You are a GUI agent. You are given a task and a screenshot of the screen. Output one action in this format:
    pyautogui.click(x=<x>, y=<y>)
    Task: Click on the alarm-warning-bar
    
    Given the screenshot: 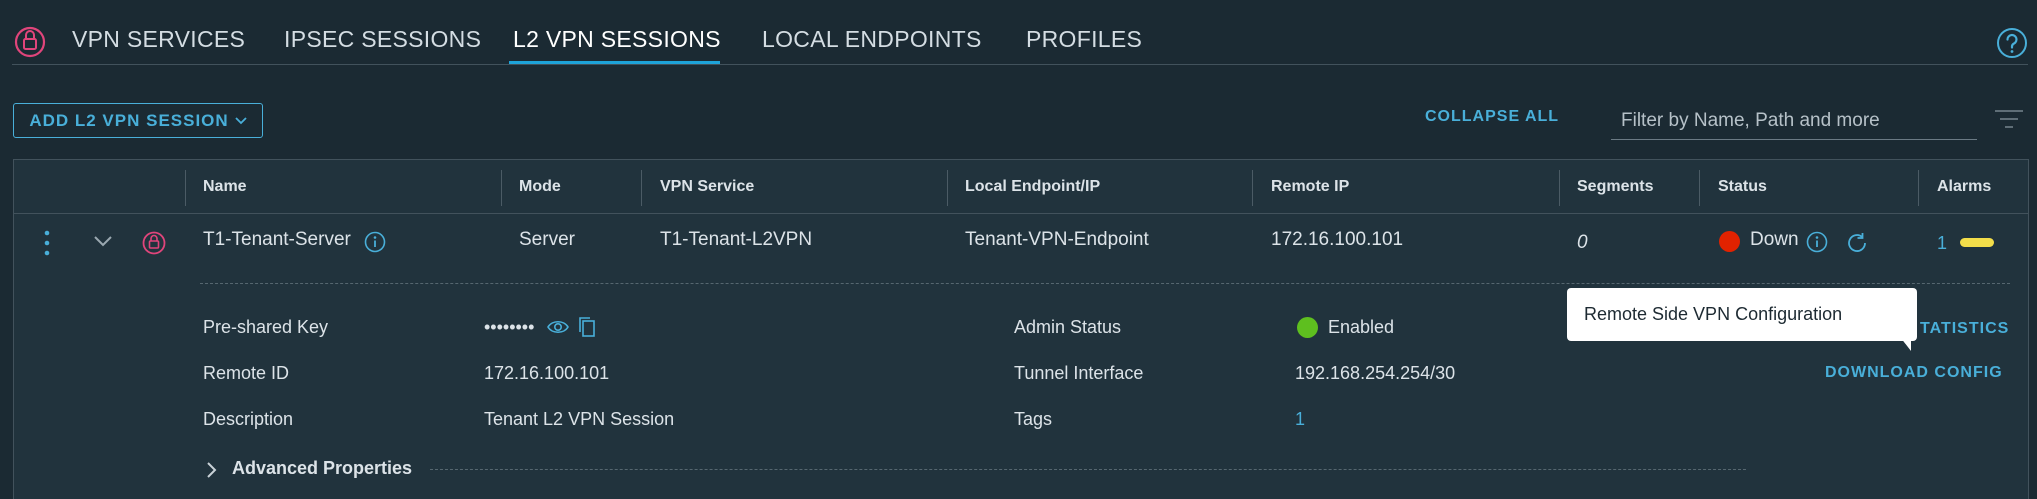 What is the action you would take?
    pyautogui.click(x=1977, y=242)
    